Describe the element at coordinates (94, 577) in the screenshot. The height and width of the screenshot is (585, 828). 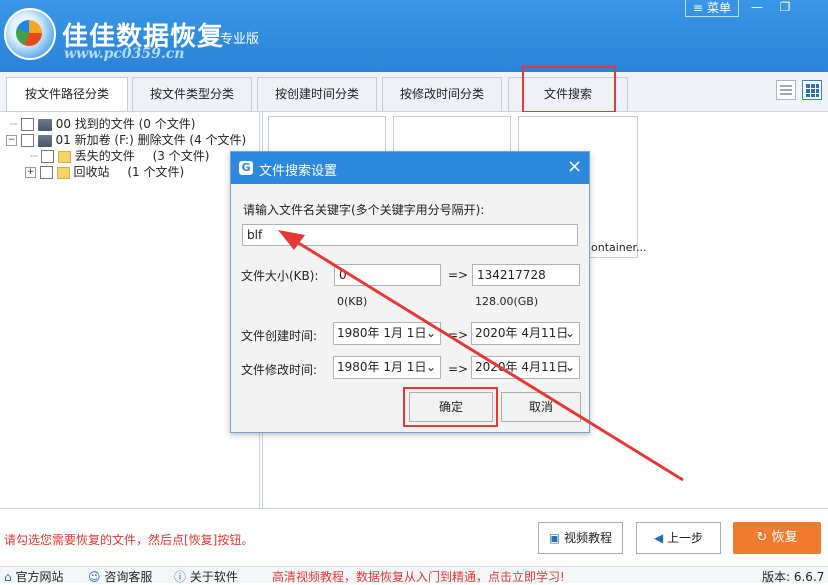
I see `support-icon: ☺` at that location.